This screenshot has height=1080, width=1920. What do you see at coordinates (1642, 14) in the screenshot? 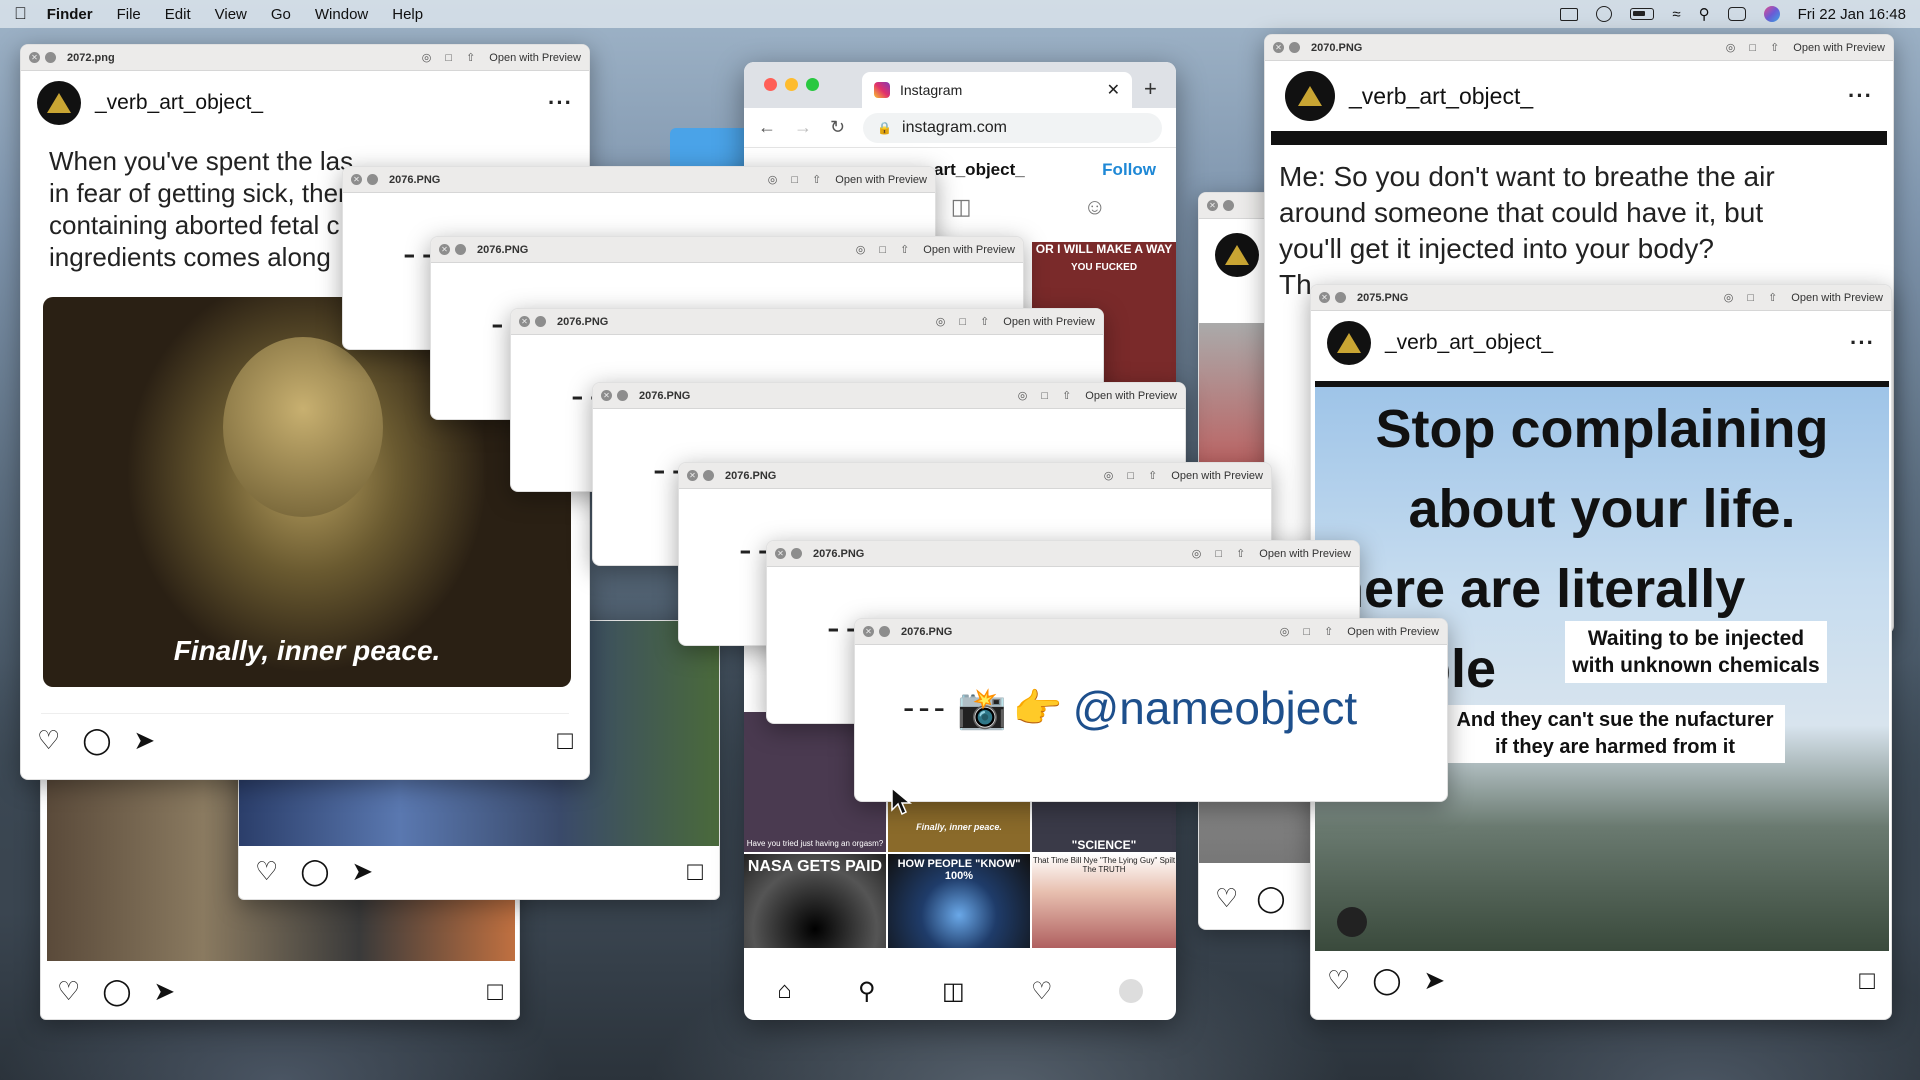
I see `battery-icon` at bounding box center [1642, 14].